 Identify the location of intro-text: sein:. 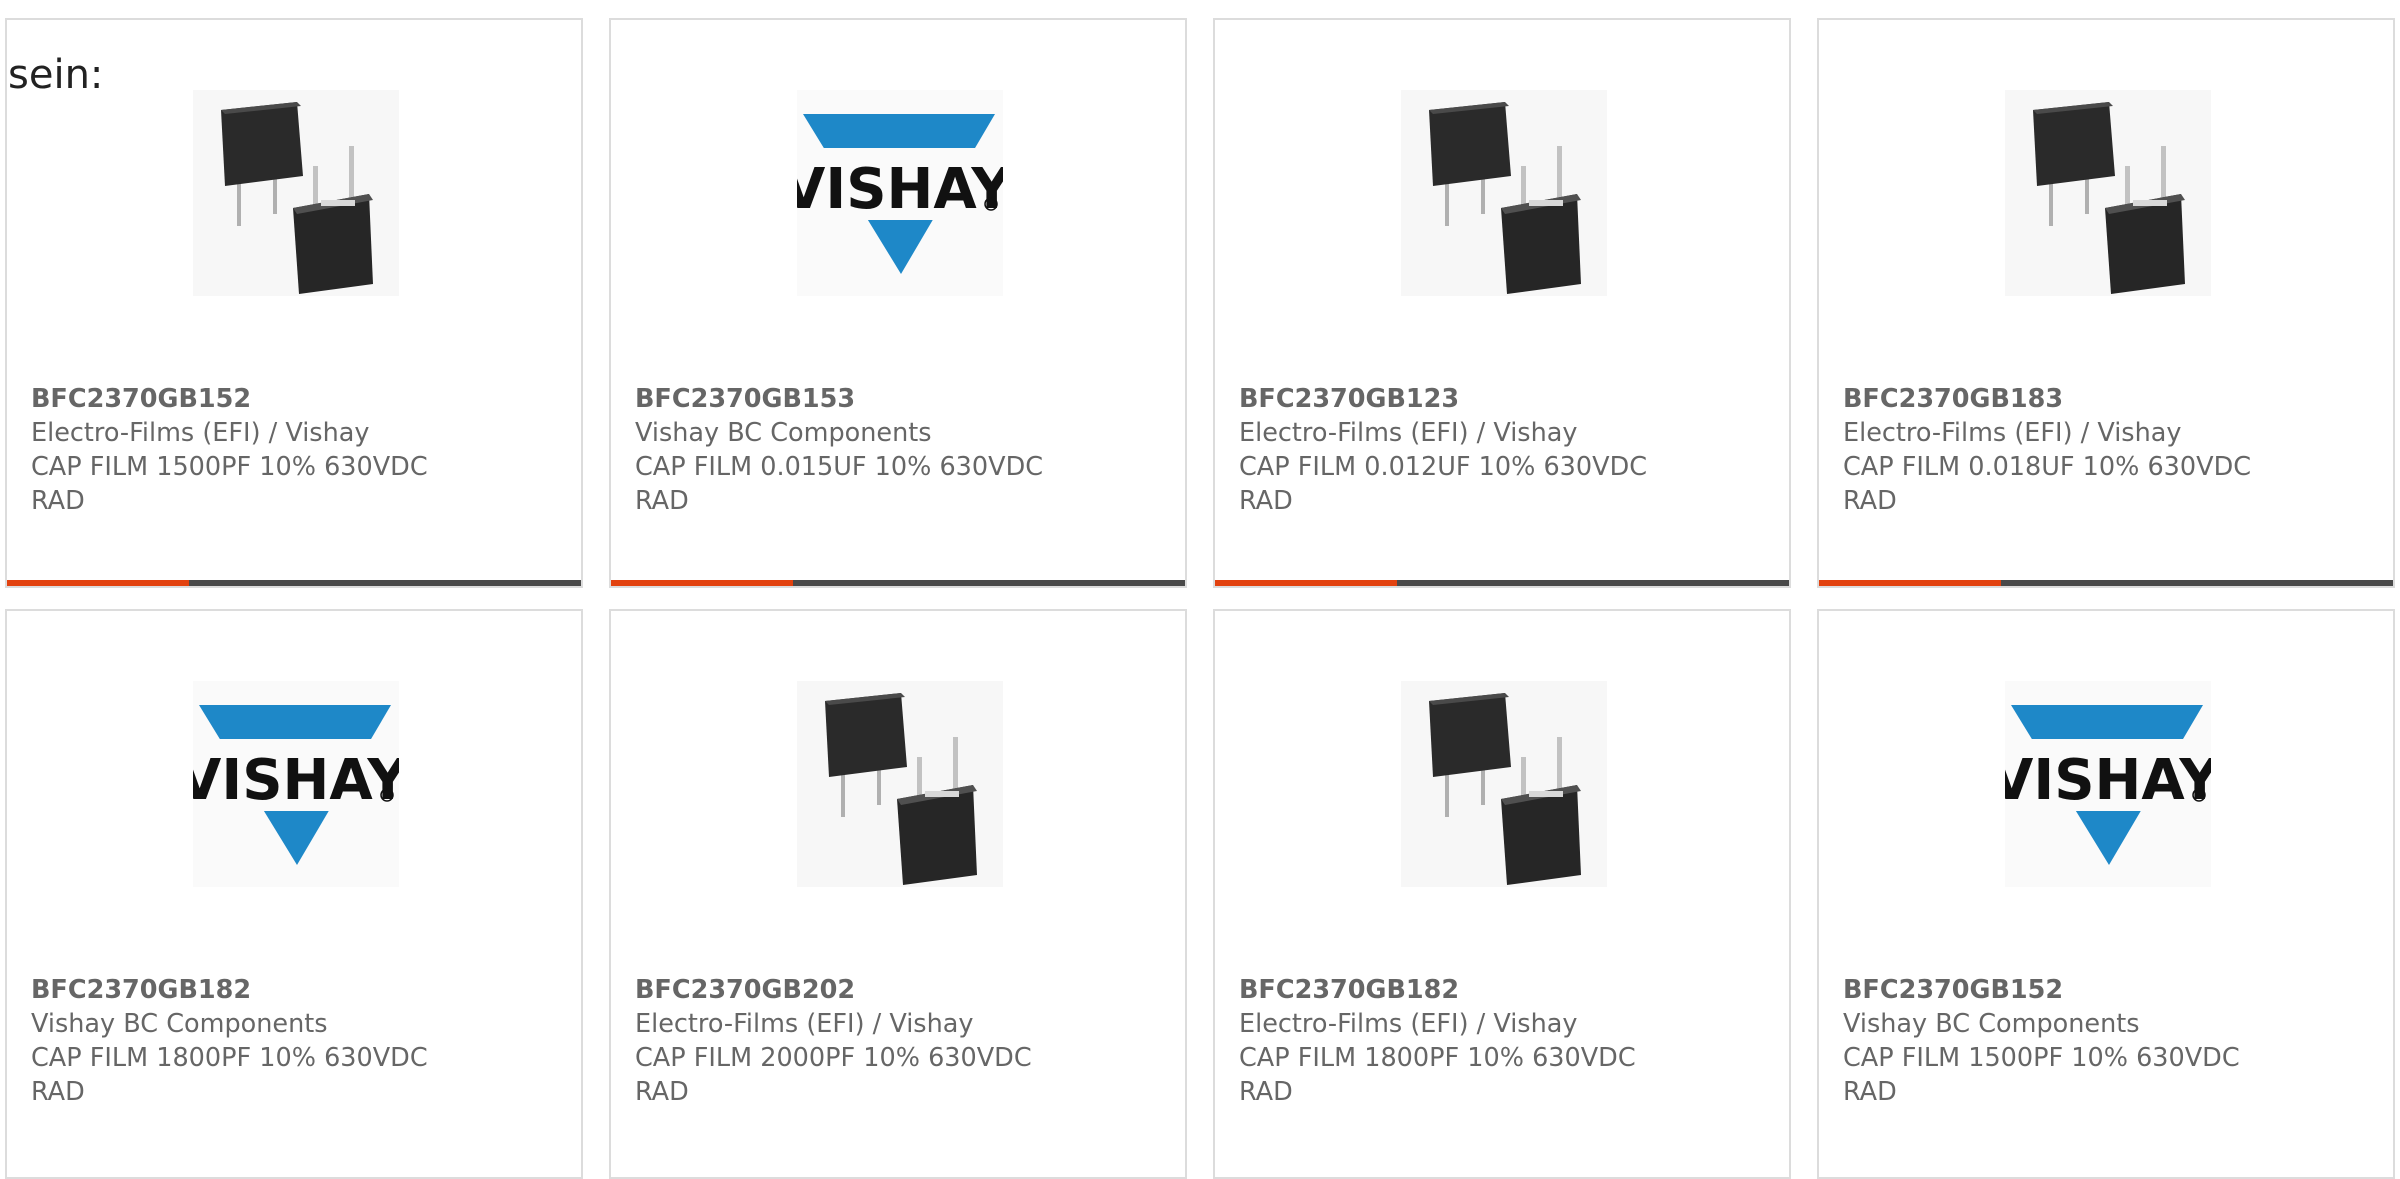
(56, 75).